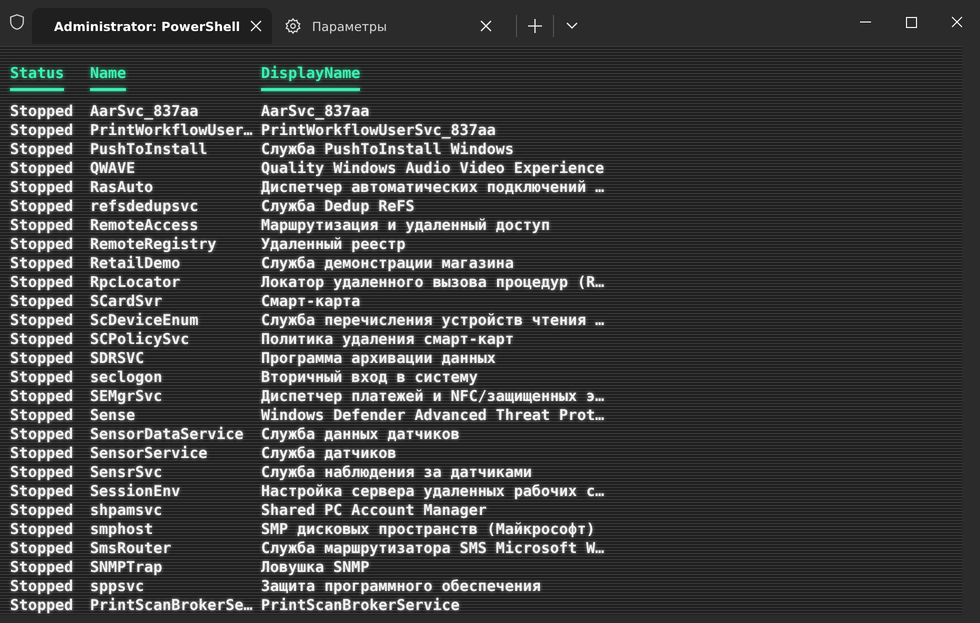 The width and height of the screenshot is (980, 623). I want to click on name-cell-text: SCardSvr, so click(127, 301).